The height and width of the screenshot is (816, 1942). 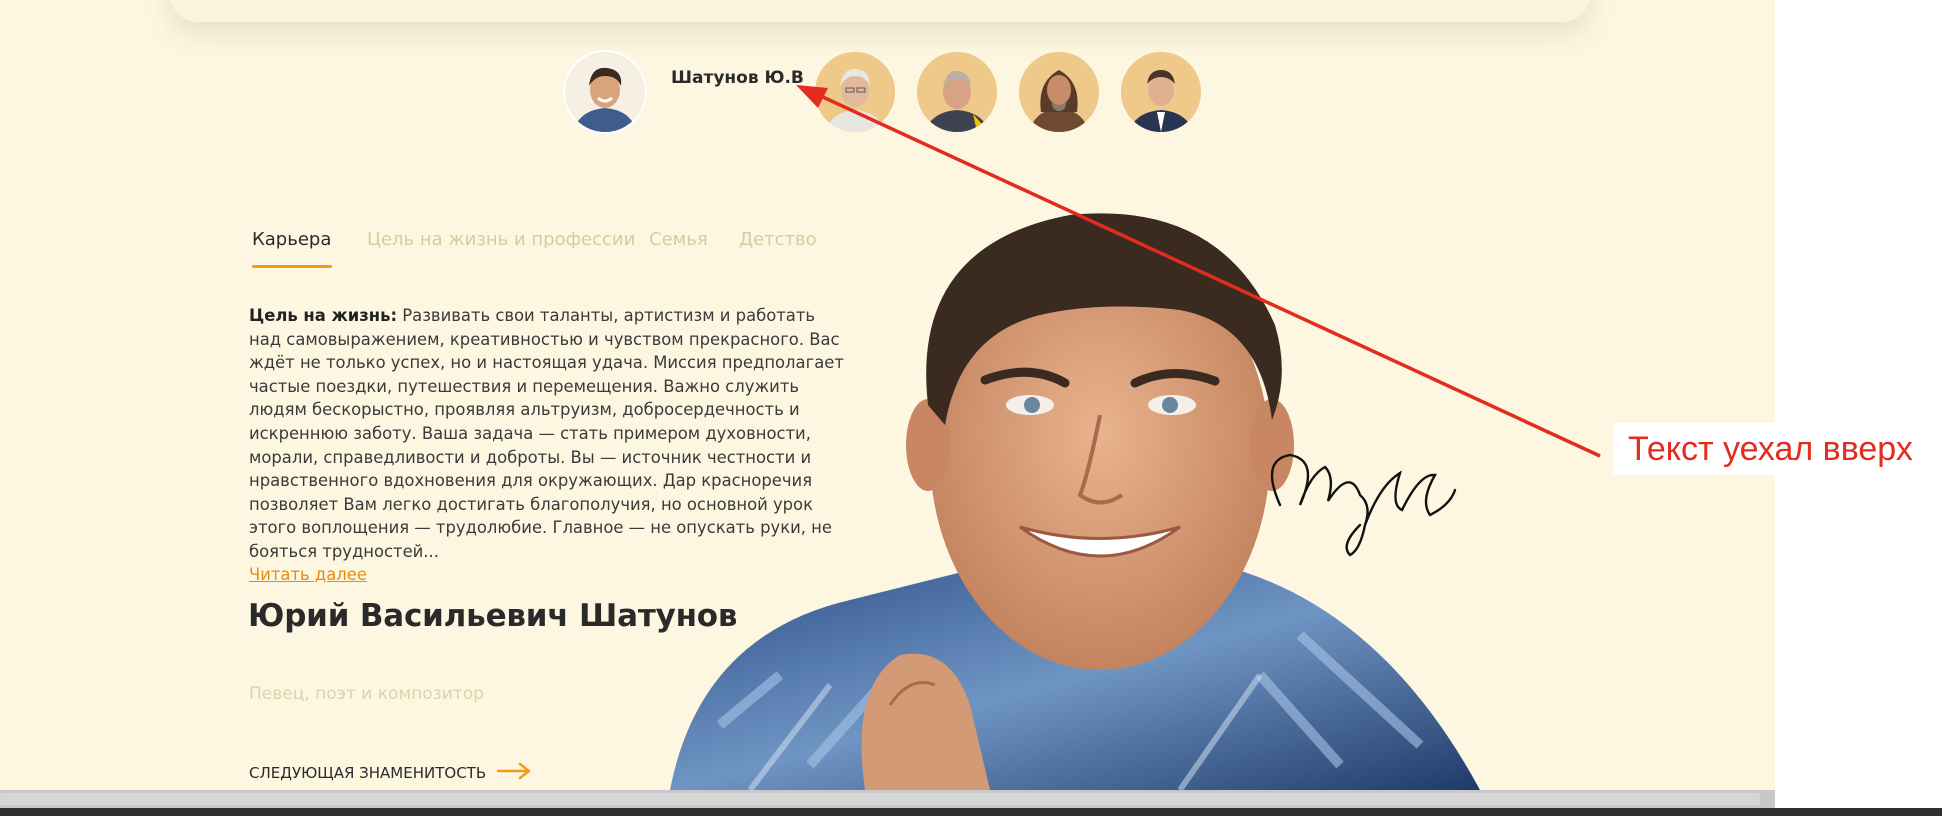 I want to click on next-celebrity-label: СЛЕДУЮЩАЯ ЗНАМЕНИТОСТЬ, so click(x=368, y=773).